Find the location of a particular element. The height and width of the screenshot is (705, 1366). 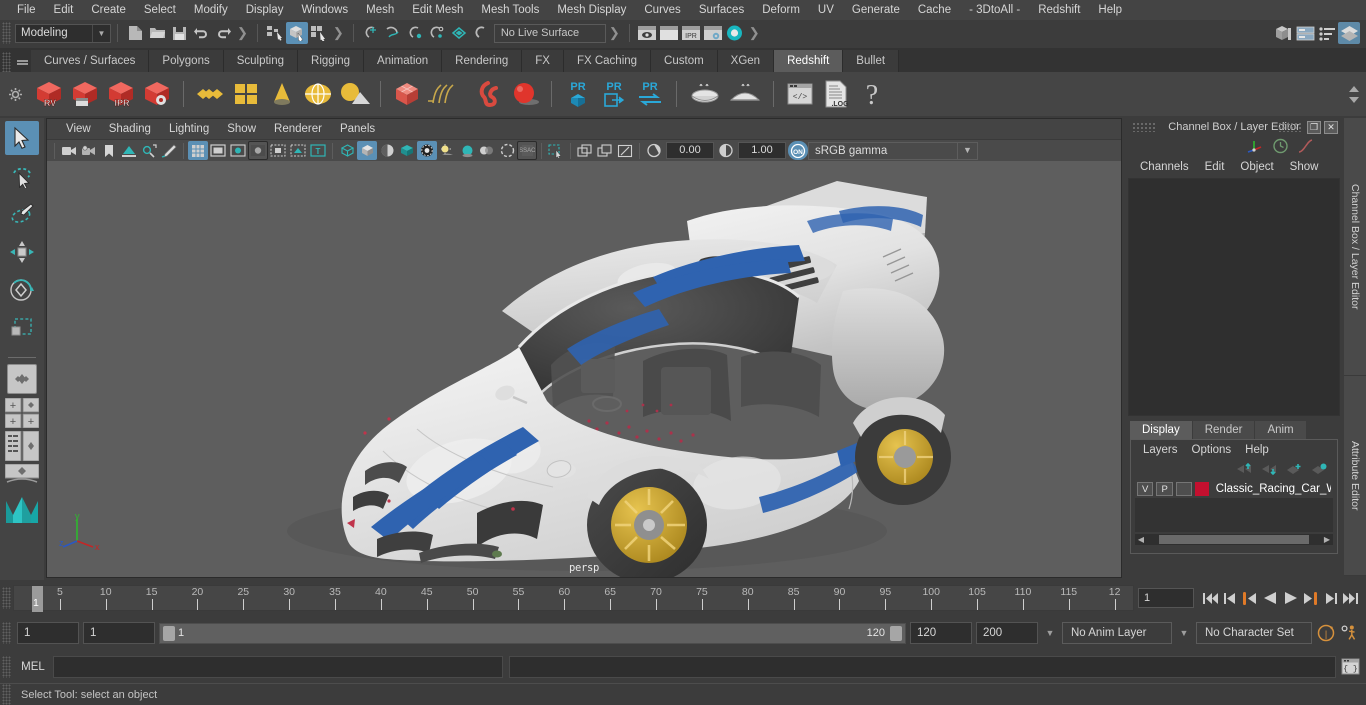

title-safe-icon: T is located at coordinates (318, 150).